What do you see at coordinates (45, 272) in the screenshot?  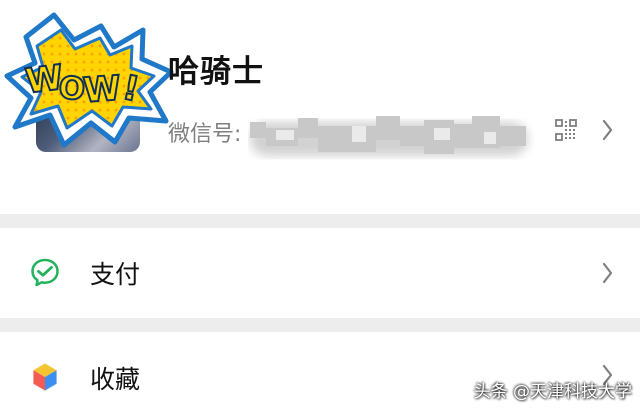 I see `wechat-pay-icon` at bounding box center [45, 272].